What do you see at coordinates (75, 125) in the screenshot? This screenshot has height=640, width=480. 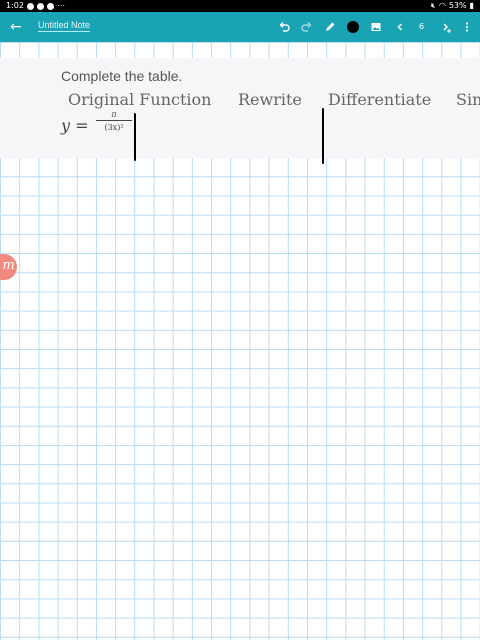 I see `formula-lhs: y =` at bounding box center [75, 125].